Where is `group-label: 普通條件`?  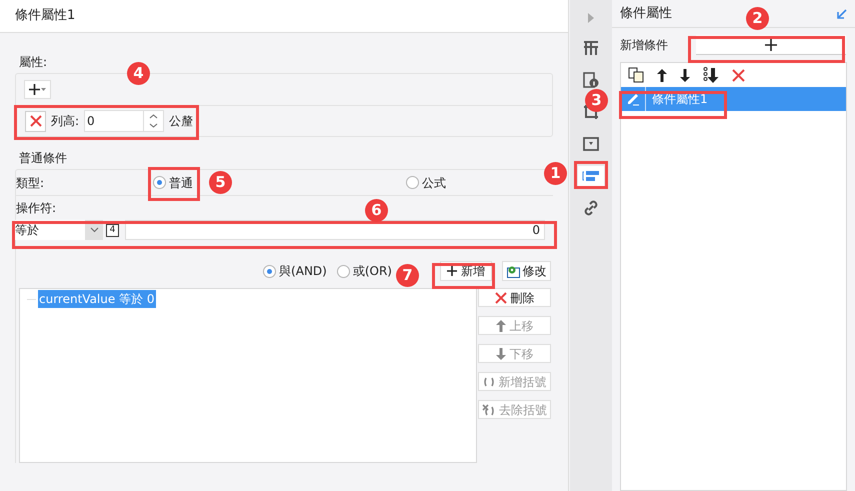
group-label: 普通條件 is located at coordinates (43, 158).